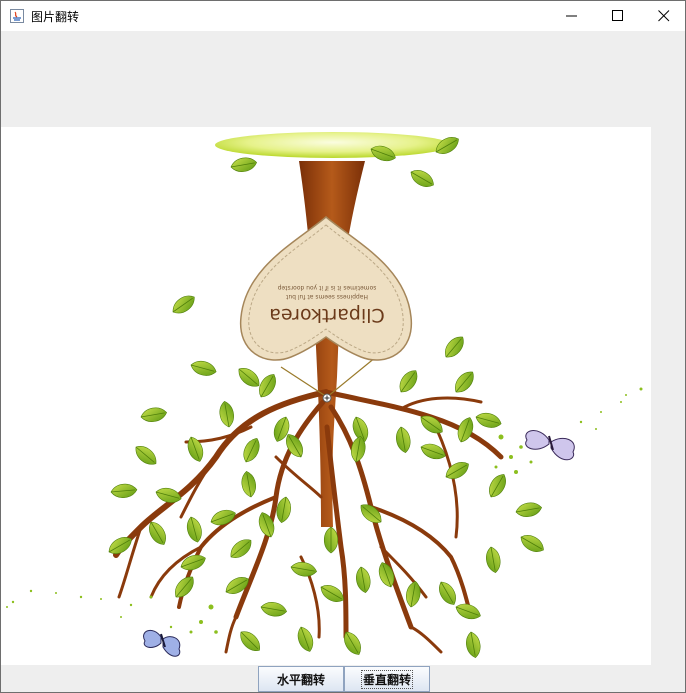  I want to click on minimize-button, so click(572, 16).